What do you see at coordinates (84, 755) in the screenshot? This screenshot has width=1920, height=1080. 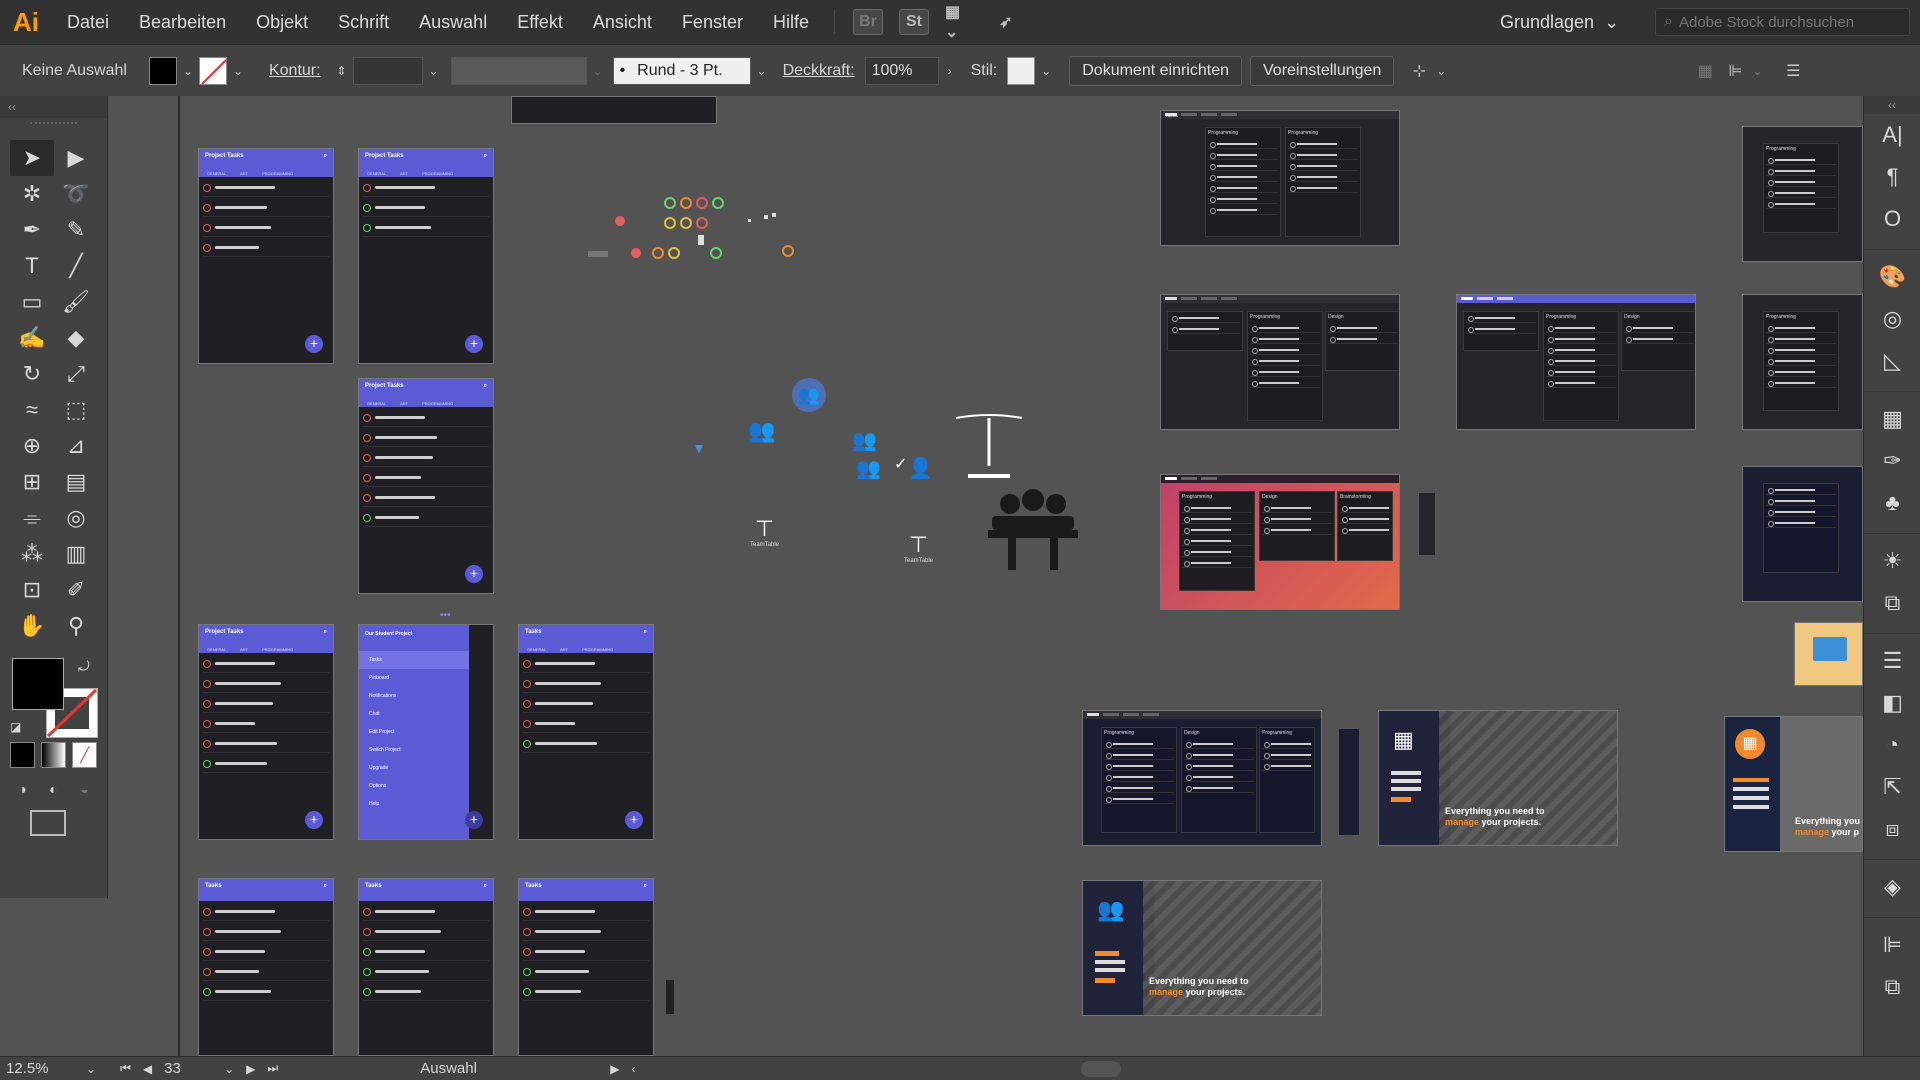 I see `none-icon: ╱` at bounding box center [84, 755].